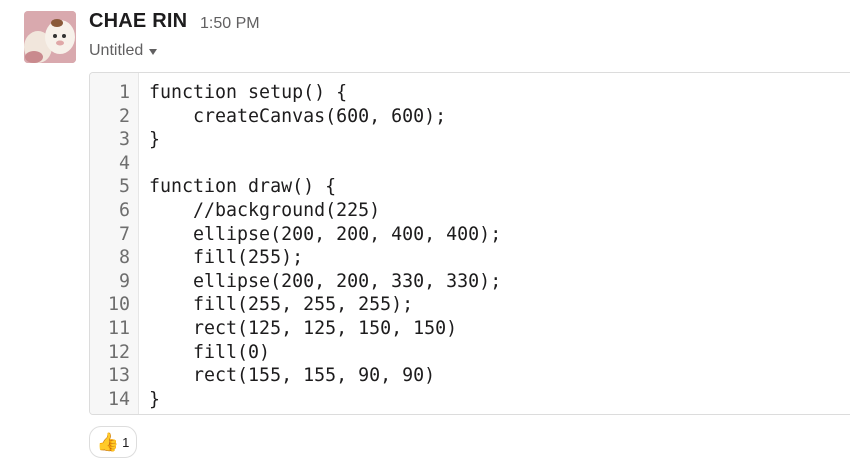 The image size is (850, 468). I want to click on chevron-down-icon, so click(153, 52).